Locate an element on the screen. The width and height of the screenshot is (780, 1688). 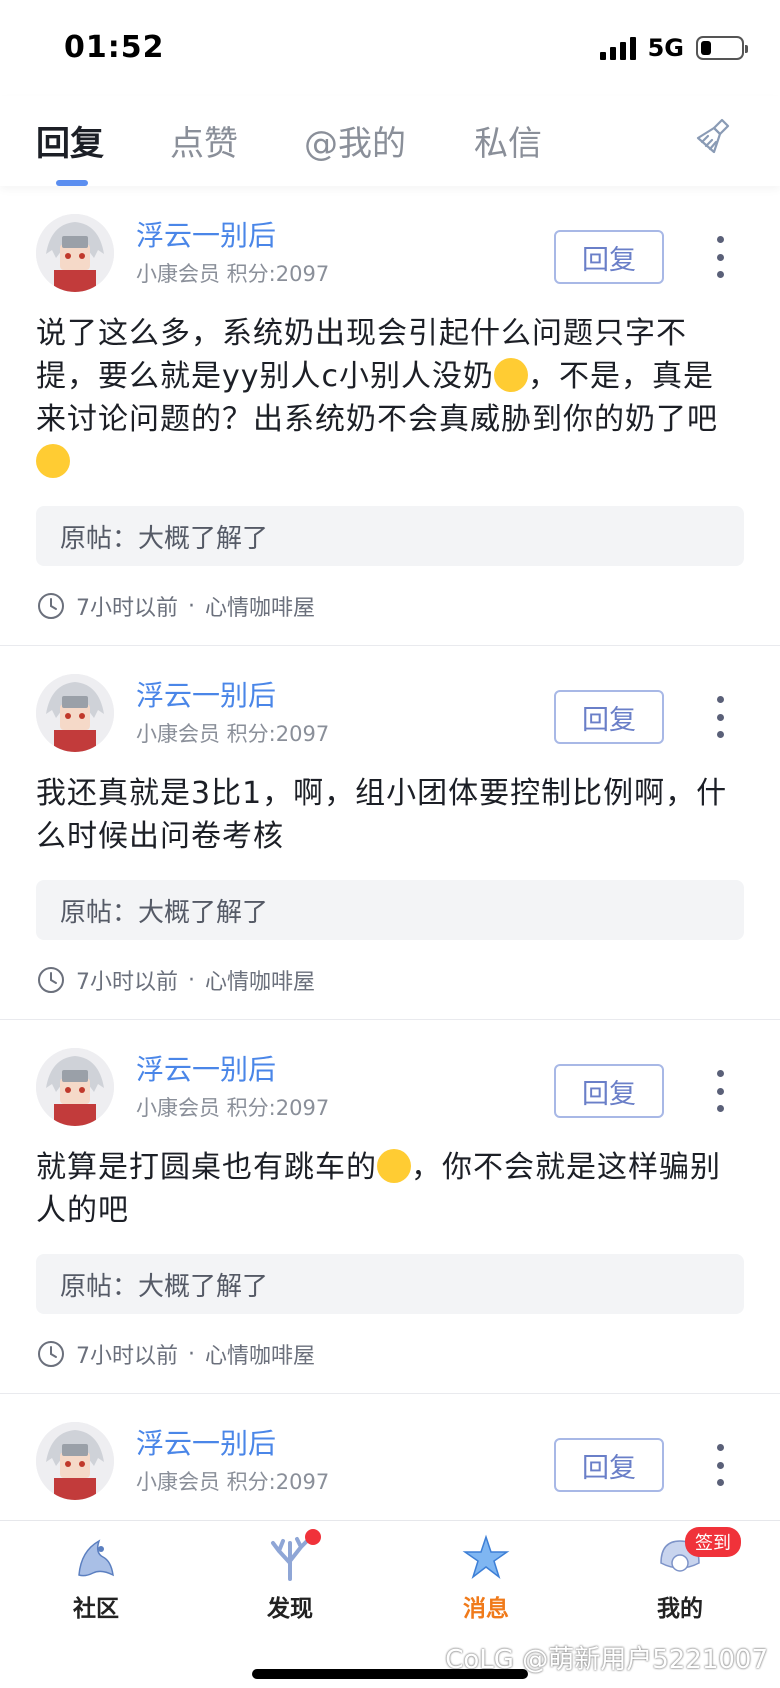
nav-messages: 消息 is located at coordinates (486, 1578).